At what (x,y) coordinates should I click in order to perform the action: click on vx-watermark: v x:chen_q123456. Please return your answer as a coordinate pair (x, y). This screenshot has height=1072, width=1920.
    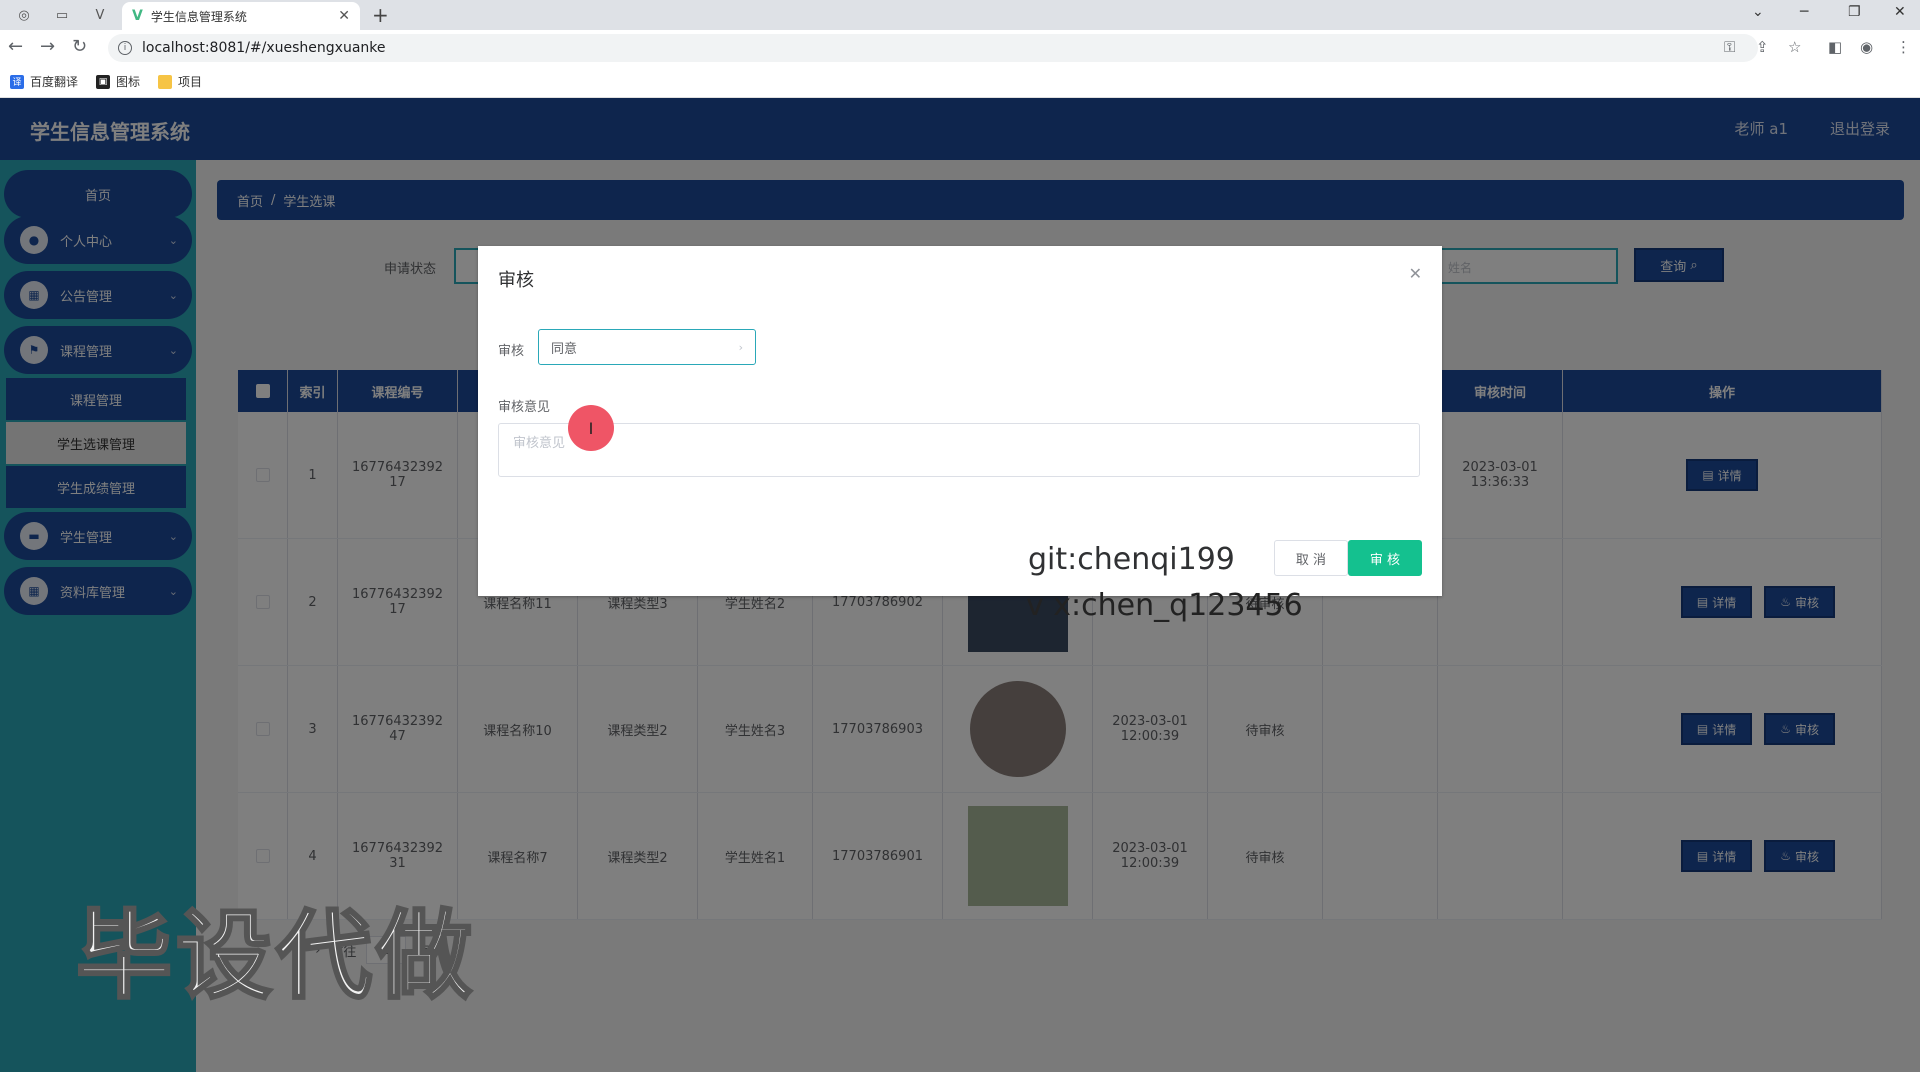
    Looking at the image, I should click on (1164, 605).